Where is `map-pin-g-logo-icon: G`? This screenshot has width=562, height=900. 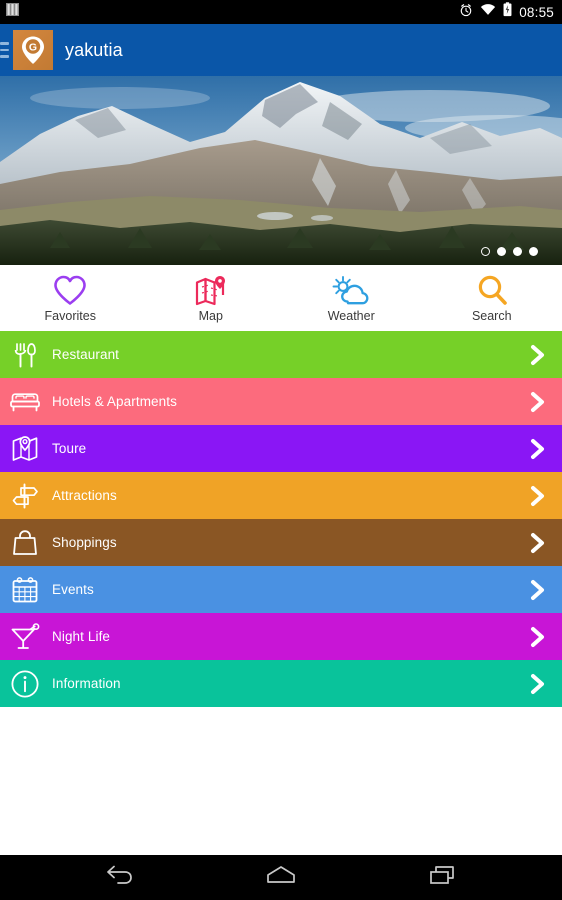 map-pin-g-logo-icon: G is located at coordinates (33, 50).